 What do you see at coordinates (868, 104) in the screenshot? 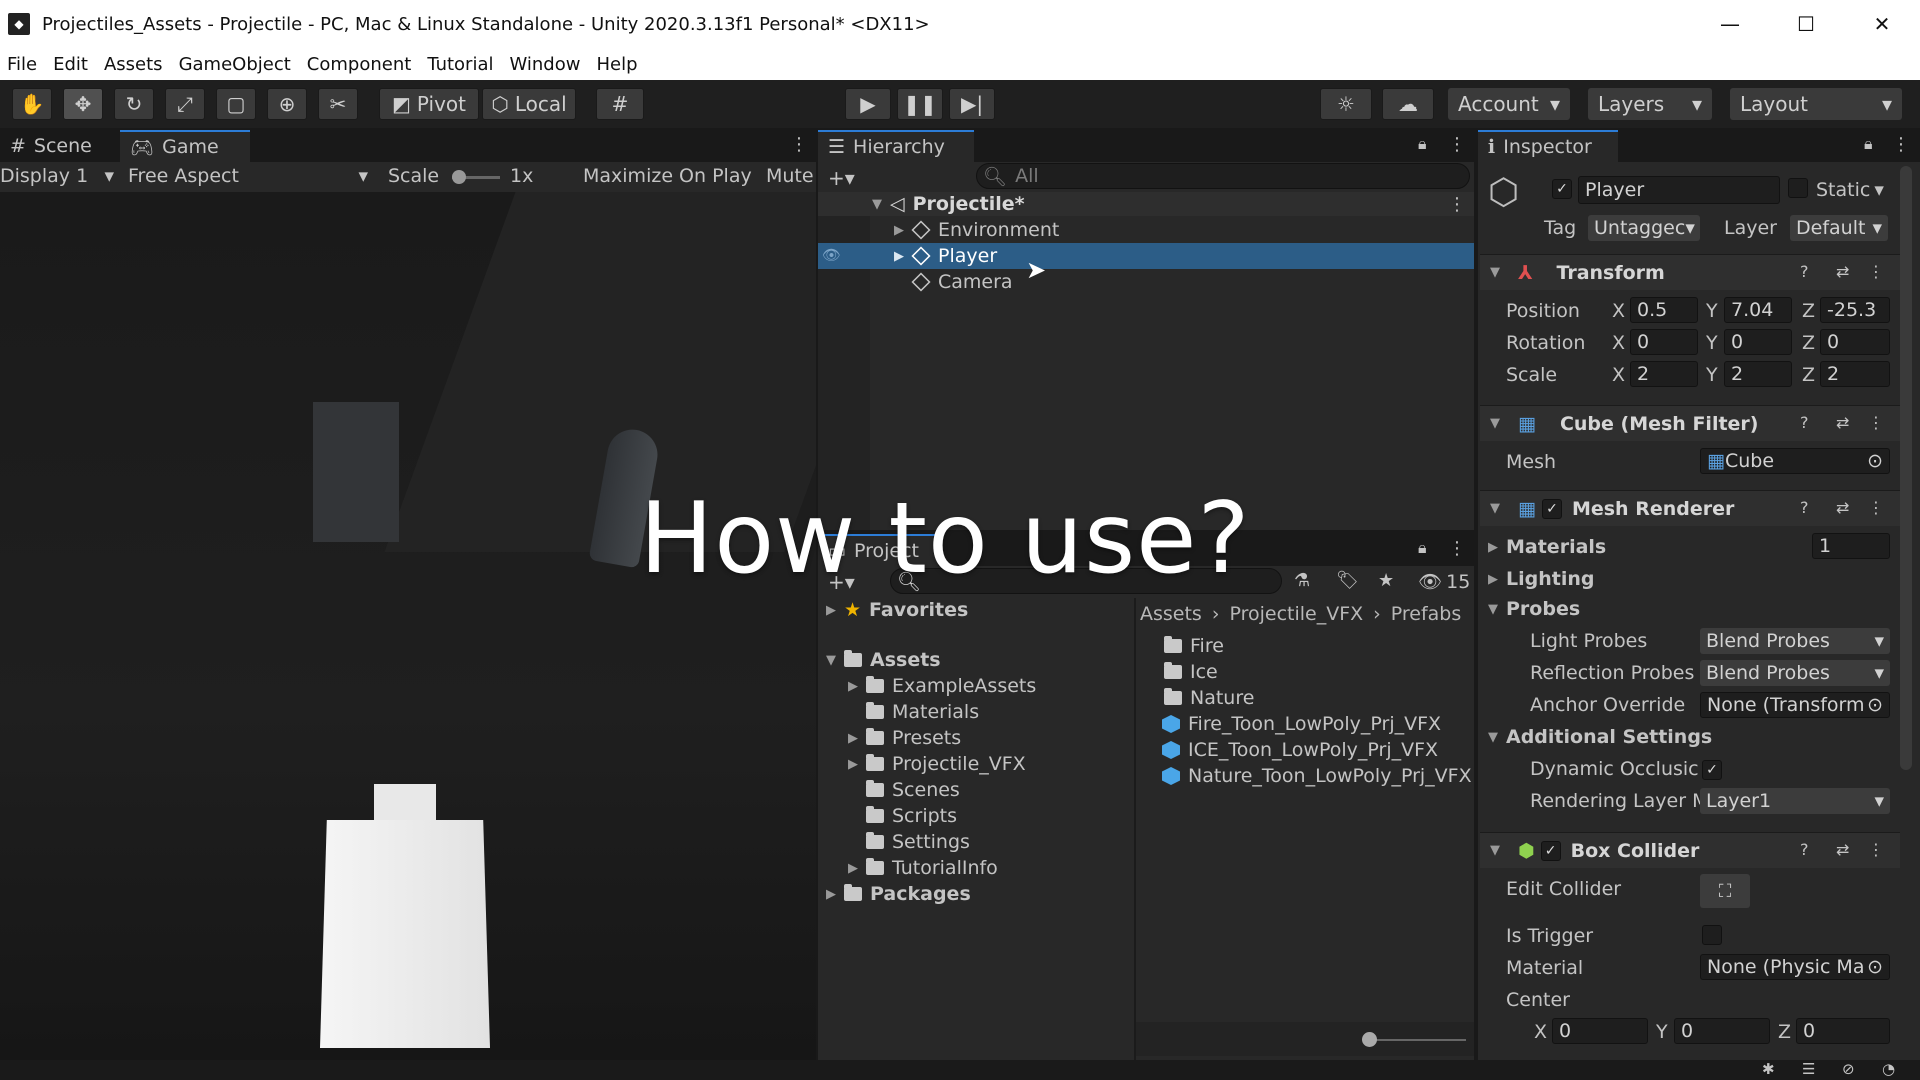
I see `play-button: ▶` at bounding box center [868, 104].